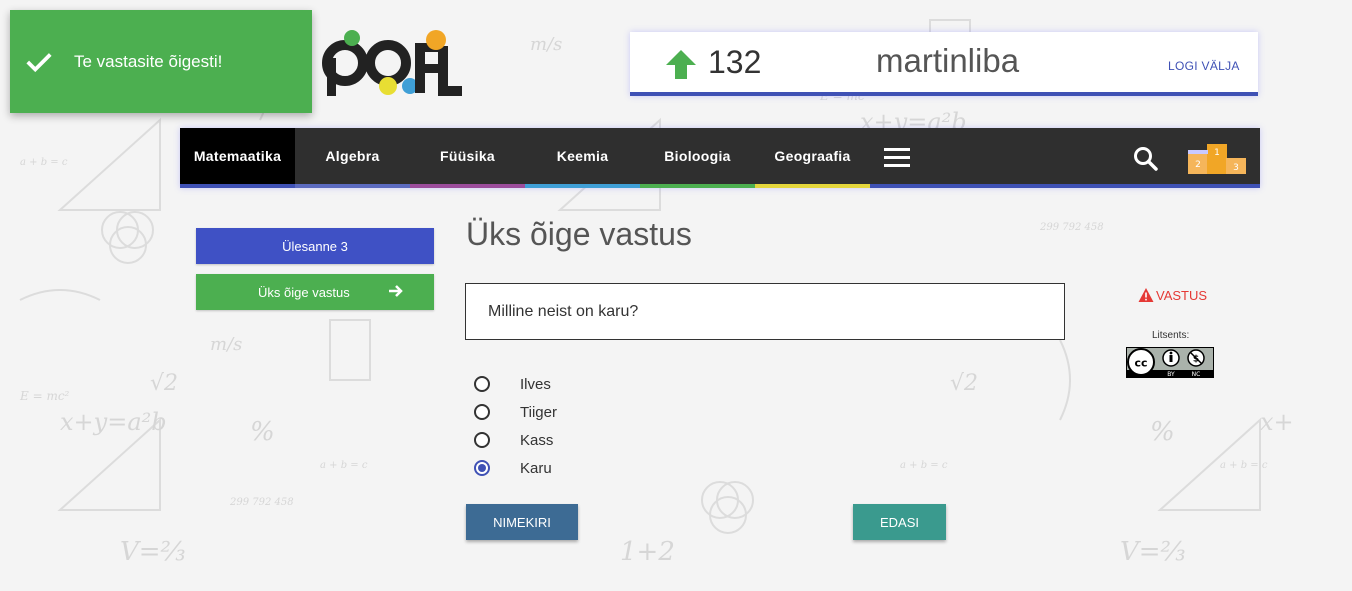  I want to click on show-answer-link: VASTUS, so click(1172, 295).